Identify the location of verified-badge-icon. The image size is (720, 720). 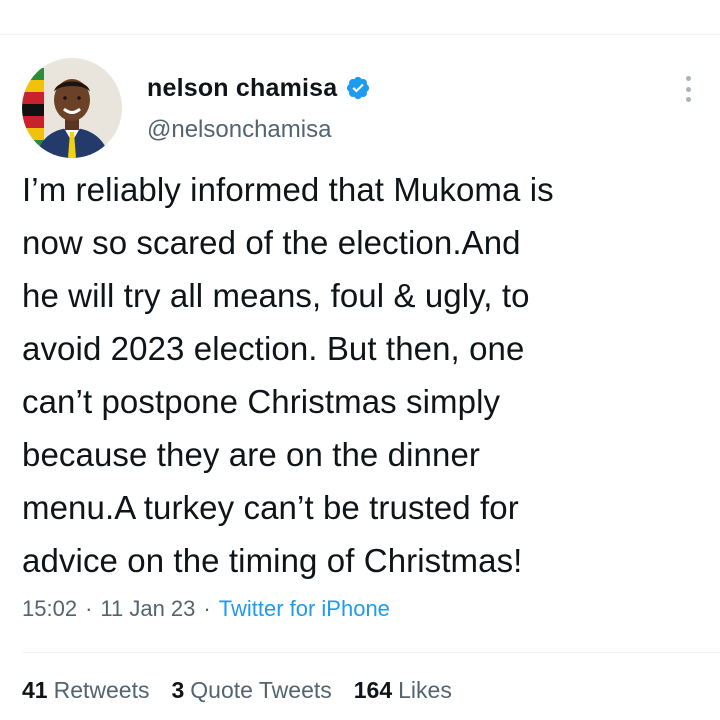
(358, 88).